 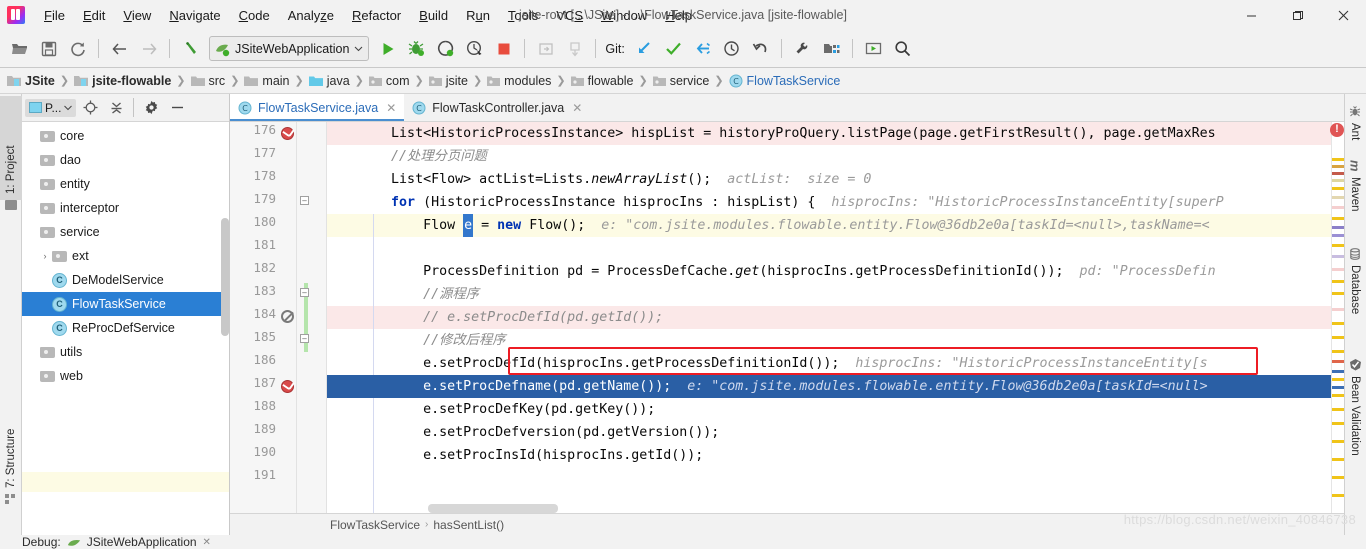 I want to click on debug-button, so click(x=416, y=48).